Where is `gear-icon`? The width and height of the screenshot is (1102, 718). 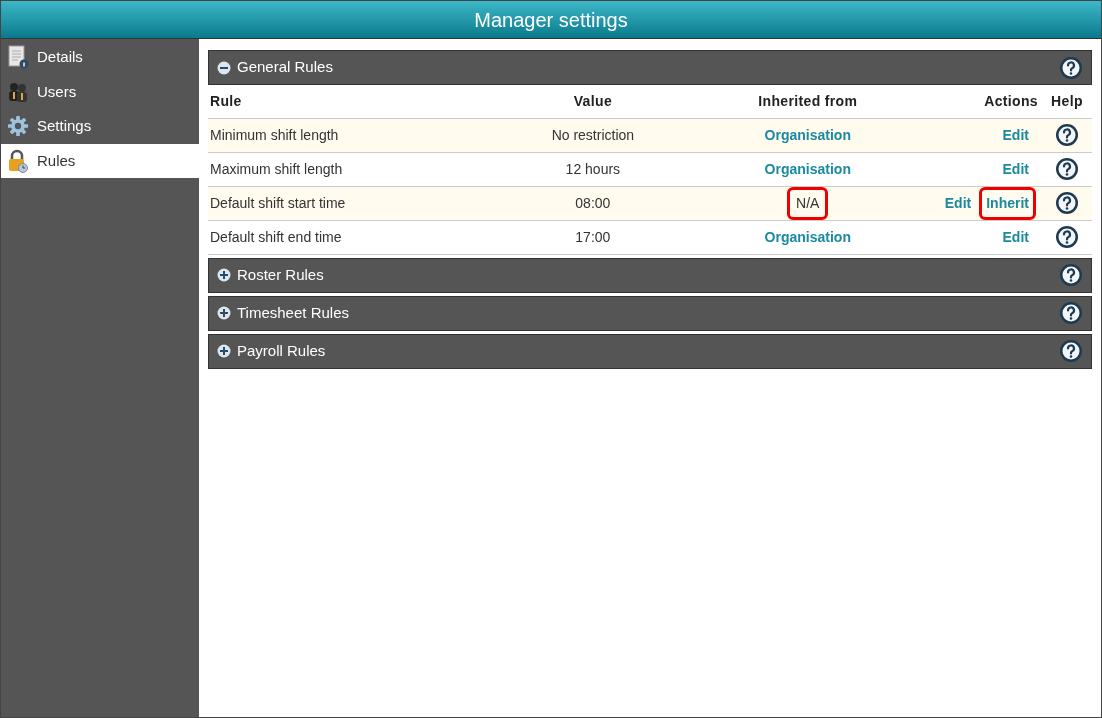 gear-icon is located at coordinates (18, 126).